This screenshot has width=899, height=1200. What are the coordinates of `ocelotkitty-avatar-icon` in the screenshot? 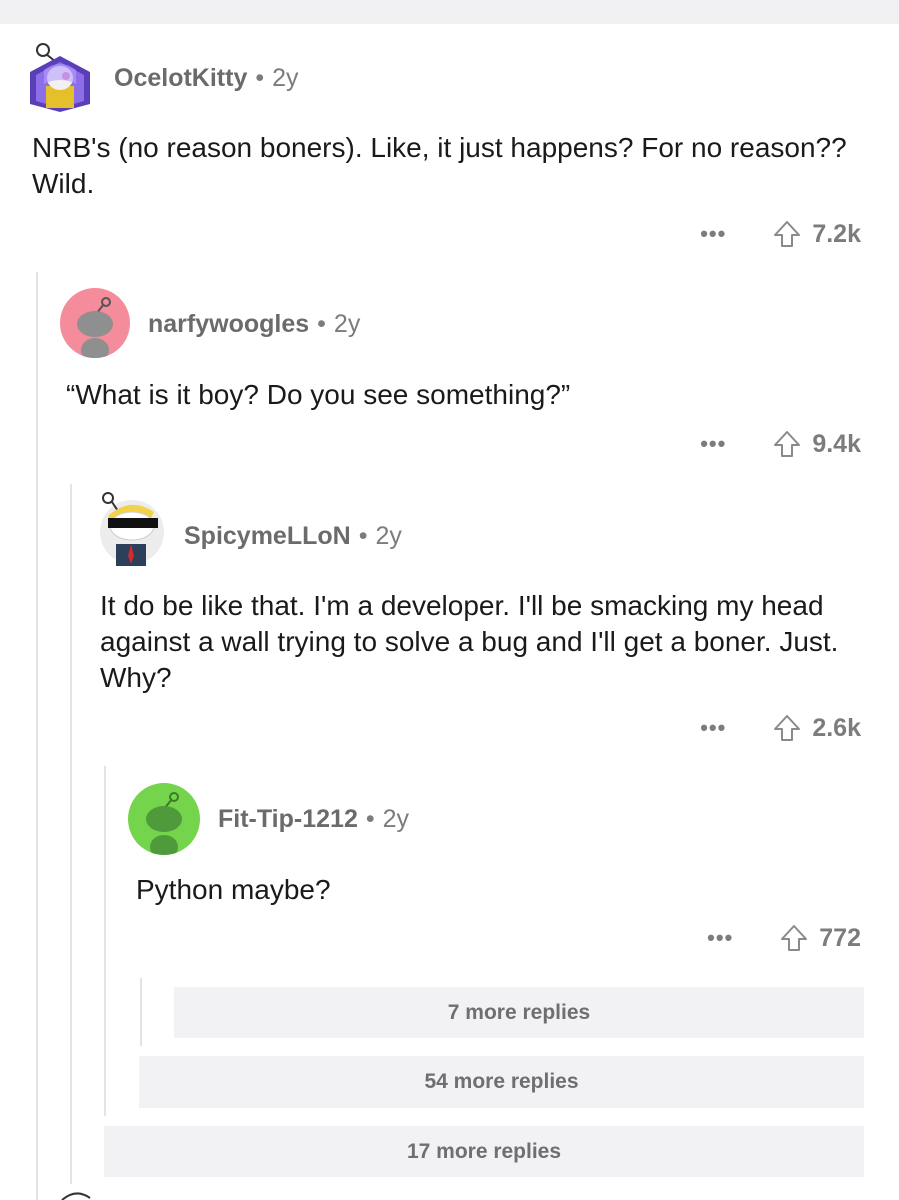 It's located at (60, 77).